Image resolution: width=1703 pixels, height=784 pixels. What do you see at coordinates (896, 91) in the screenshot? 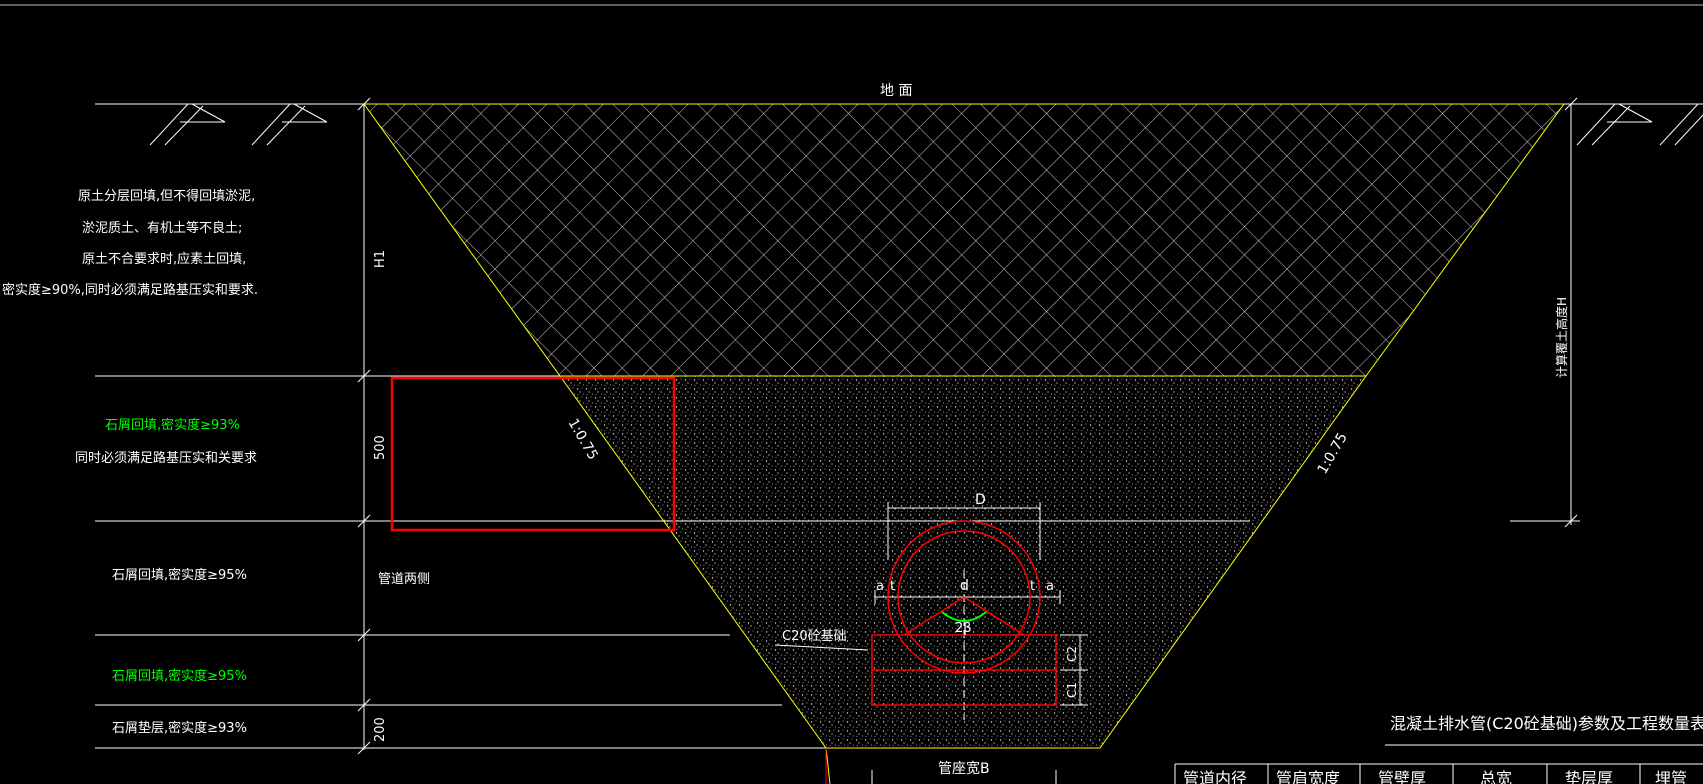
I see `ground-label: 地 面` at bounding box center [896, 91].